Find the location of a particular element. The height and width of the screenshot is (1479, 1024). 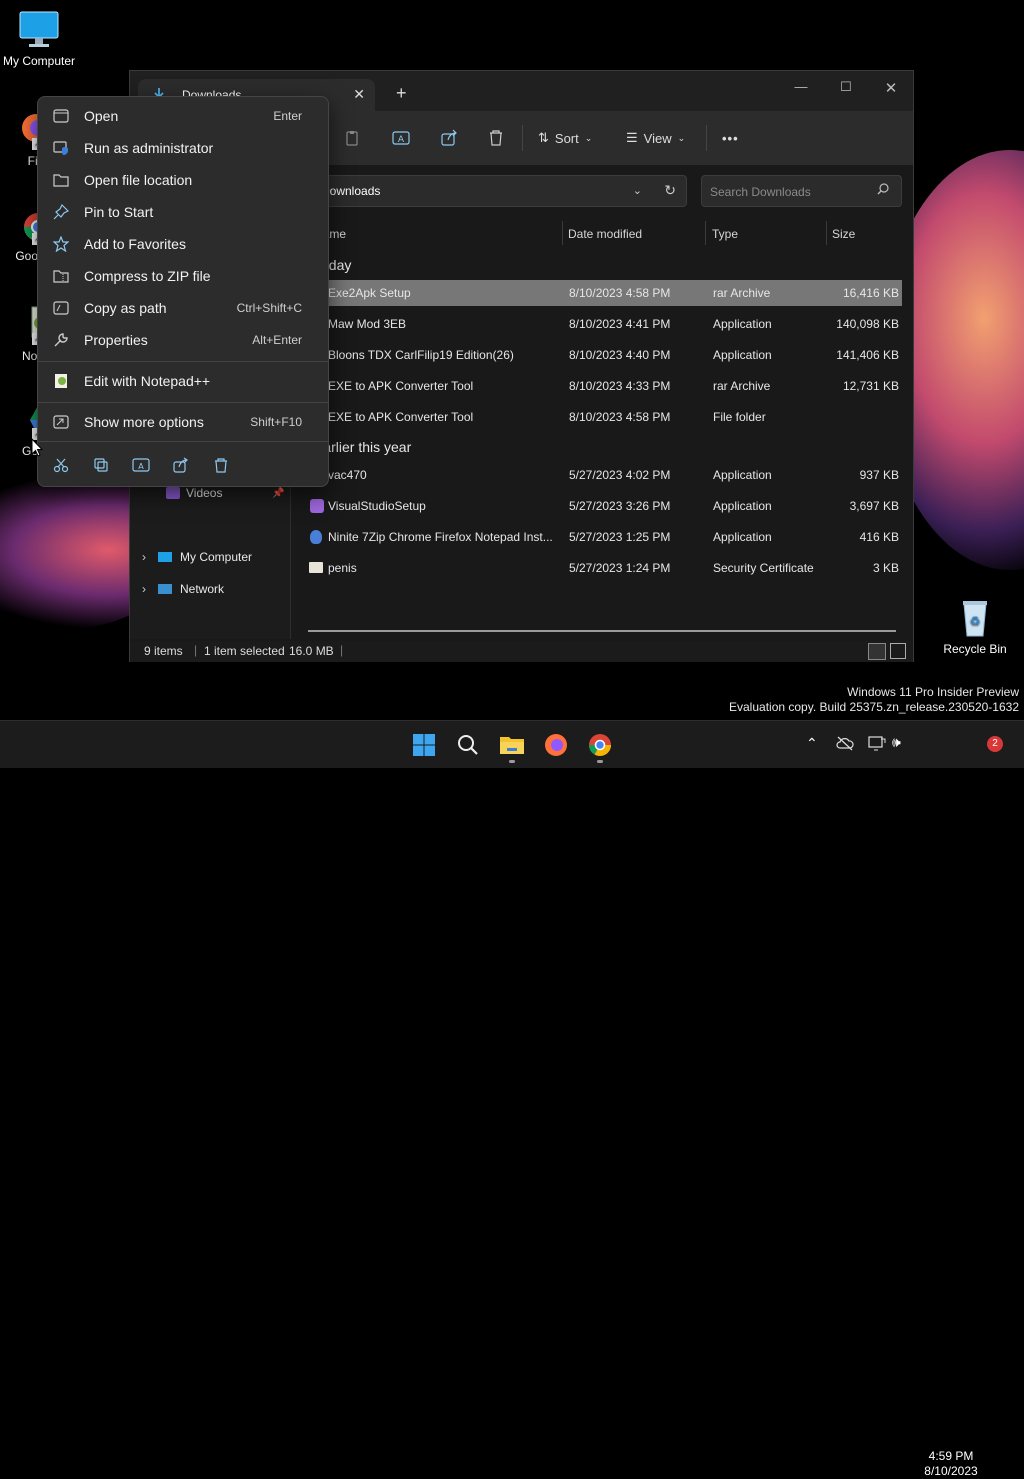

search-button is located at coordinates (468, 745).